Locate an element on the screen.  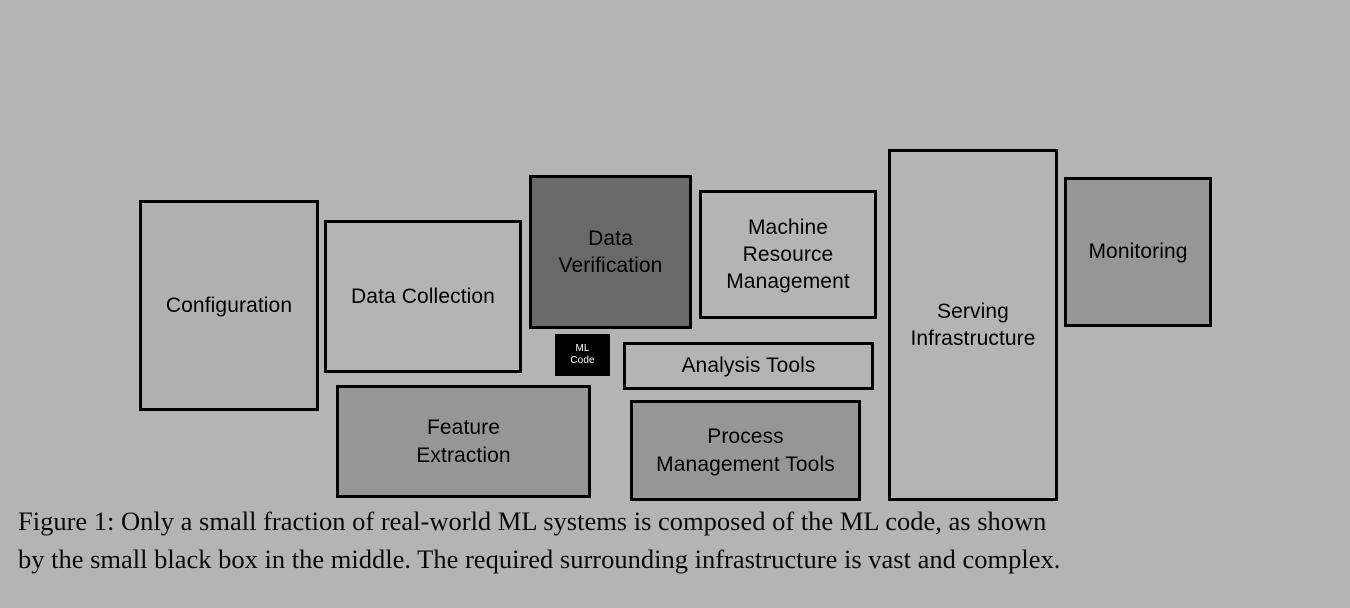
diagram-box-feature-extraction: Feature Extraction is located at coordinates (463, 441).